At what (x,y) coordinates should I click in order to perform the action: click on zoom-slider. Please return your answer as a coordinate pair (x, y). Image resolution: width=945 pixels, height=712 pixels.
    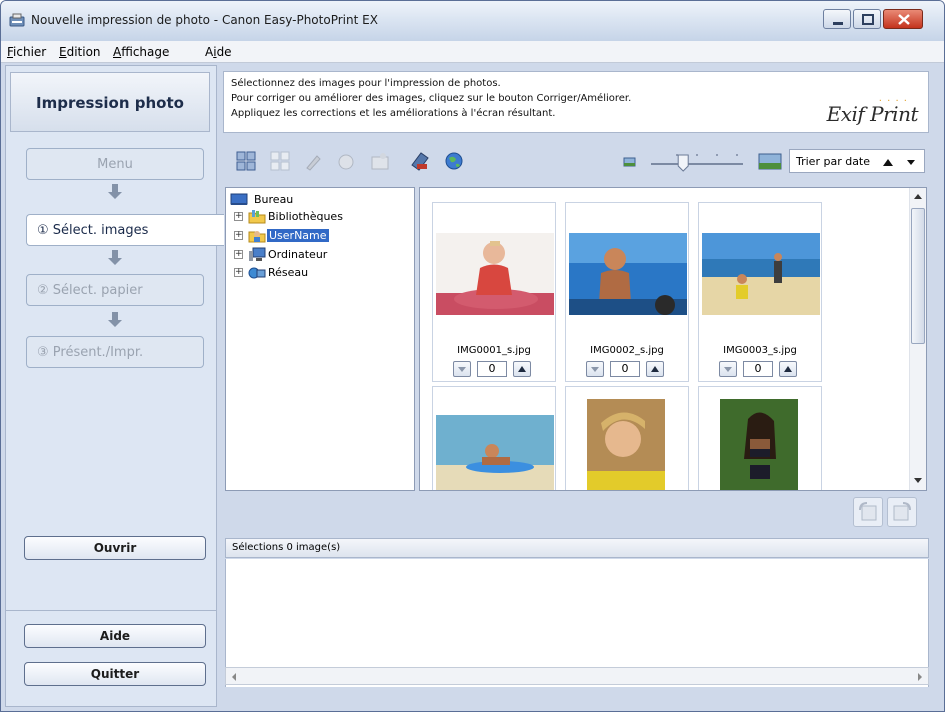
    Looking at the image, I should click on (697, 162).